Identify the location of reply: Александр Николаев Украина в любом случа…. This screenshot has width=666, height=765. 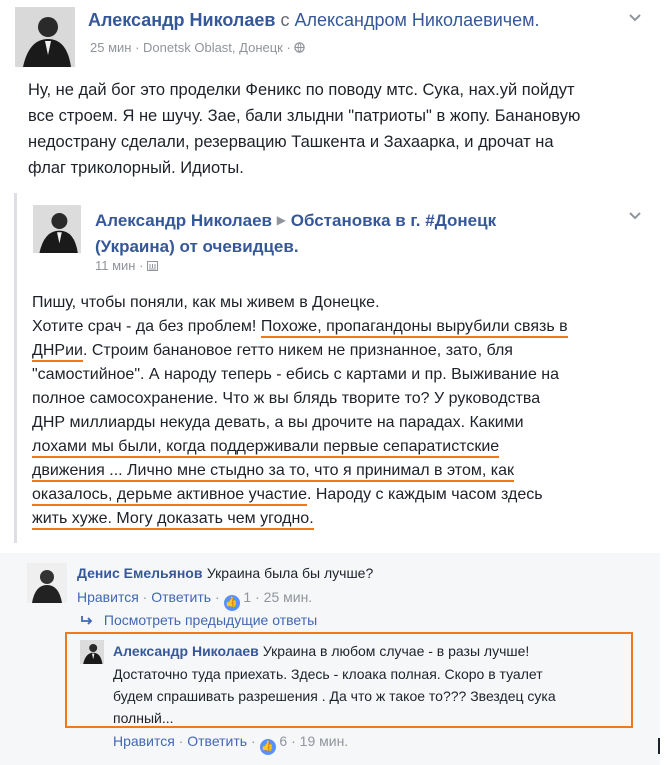
(334, 684).